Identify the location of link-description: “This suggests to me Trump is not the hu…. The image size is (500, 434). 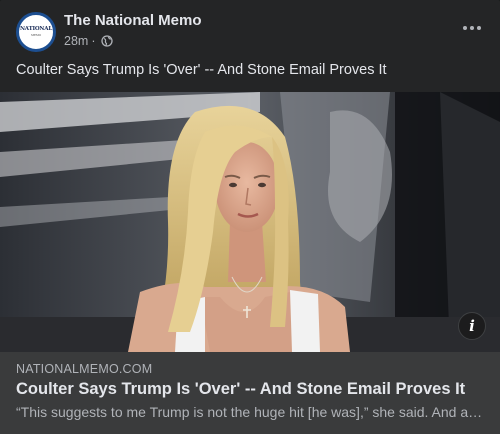
(250, 412).